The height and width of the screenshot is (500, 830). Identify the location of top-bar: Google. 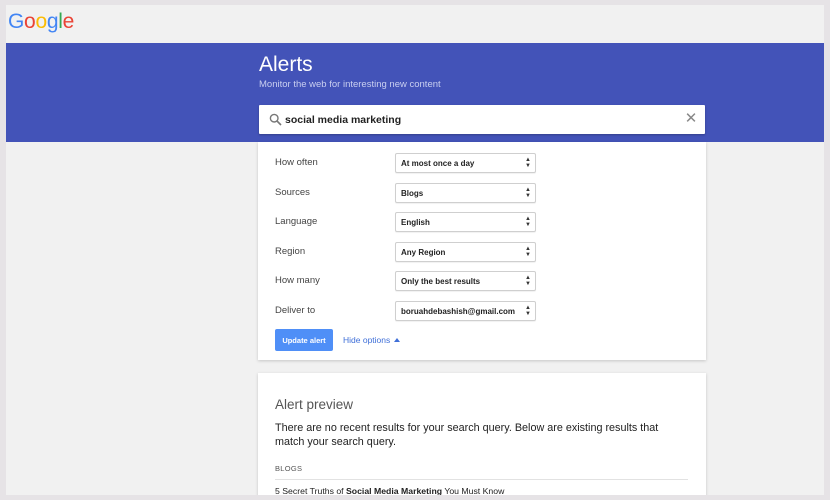
(415, 24).